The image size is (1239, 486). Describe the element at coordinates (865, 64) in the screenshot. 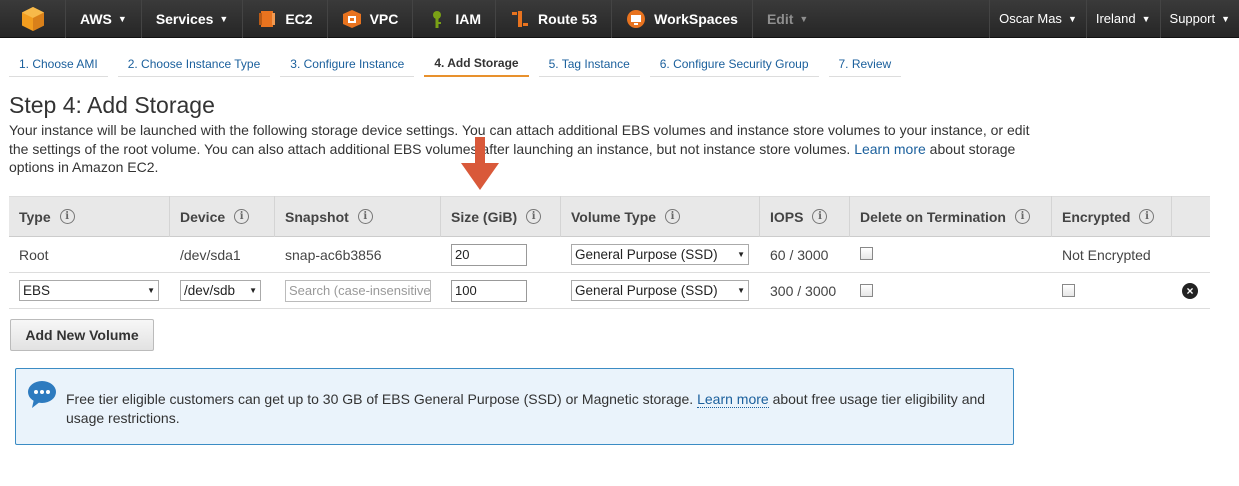

I see `step-review: 7. Review` at that location.